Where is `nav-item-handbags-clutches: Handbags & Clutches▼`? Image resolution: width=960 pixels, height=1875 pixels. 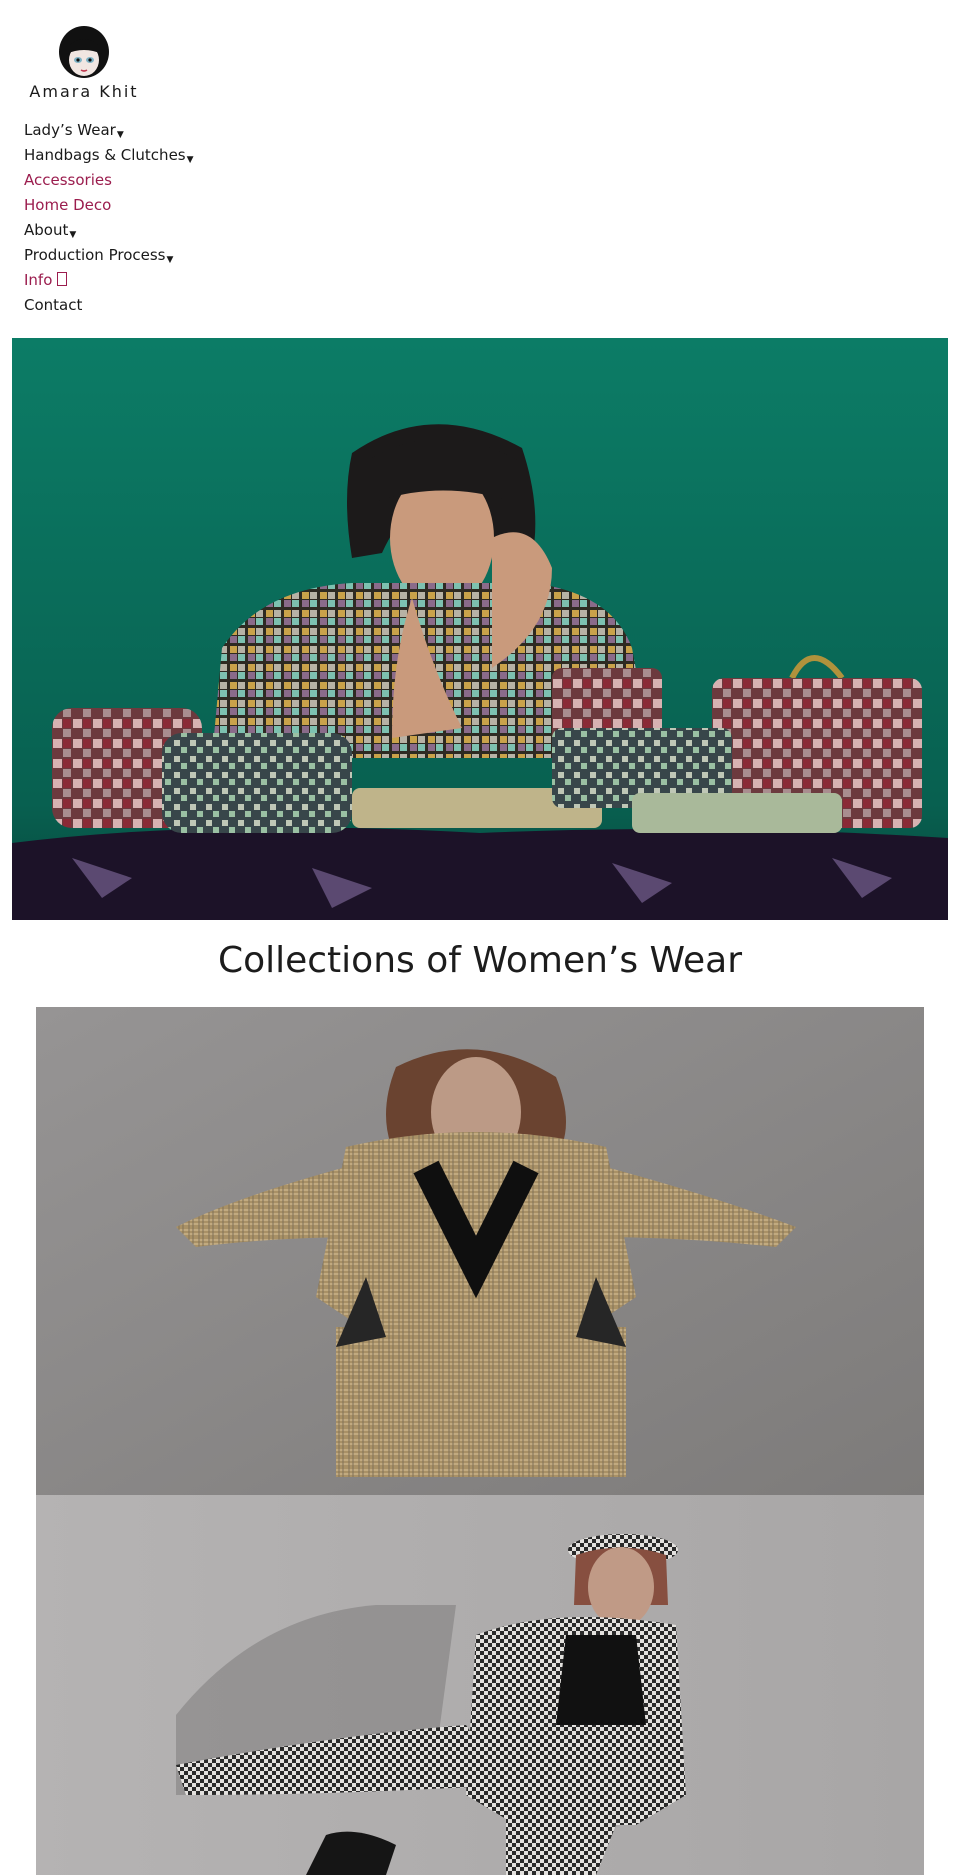 nav-item-handbags-clutches: Handbags & Clutches▼ is located at coordinates (109, 155).